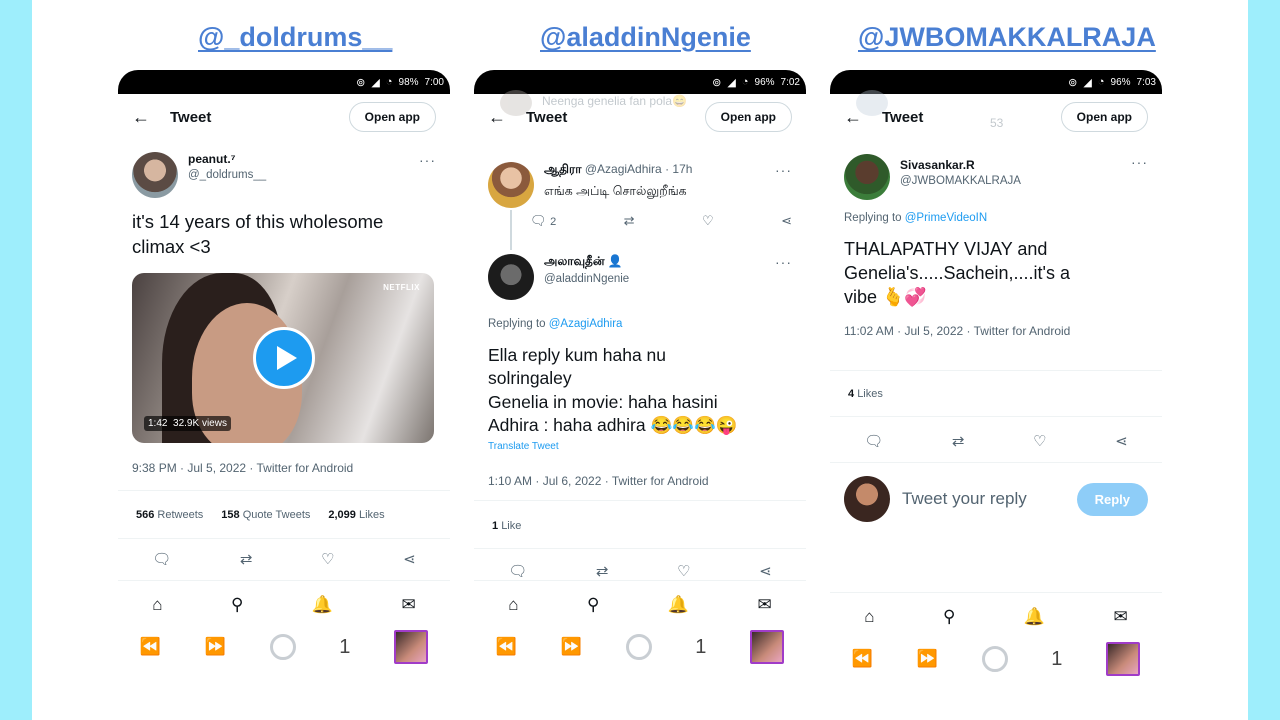  I want to click on clock: 7:00, so click(434, 82).